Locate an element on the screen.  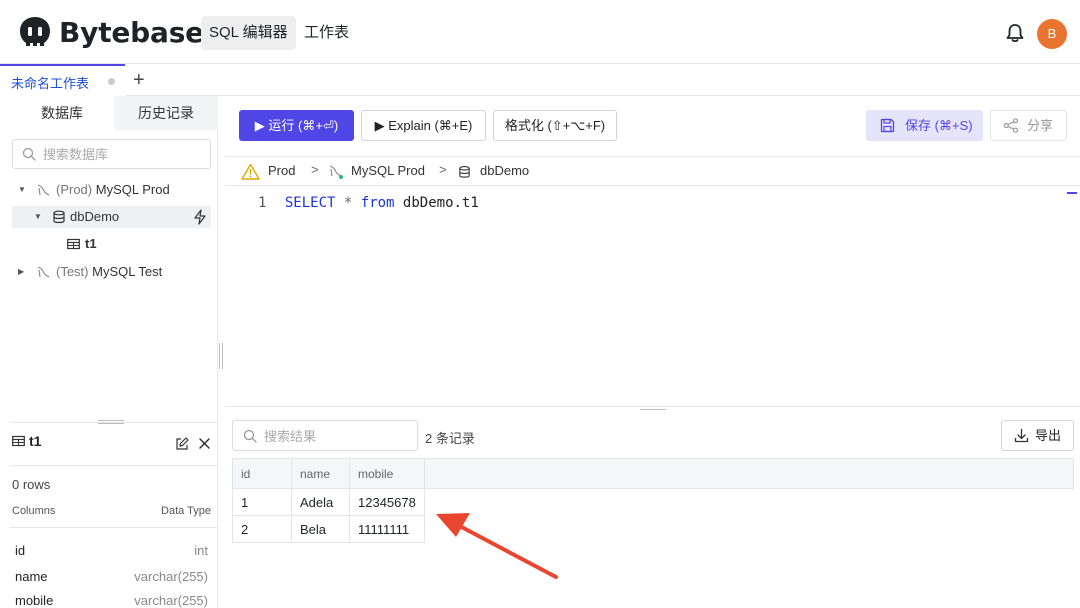
save-icon is located at coordinates (887, 125).